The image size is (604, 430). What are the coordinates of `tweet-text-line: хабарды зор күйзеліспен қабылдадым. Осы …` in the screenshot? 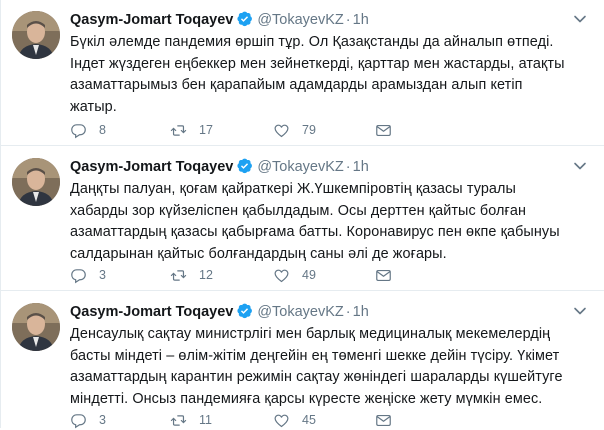 It's located at (298, 210).